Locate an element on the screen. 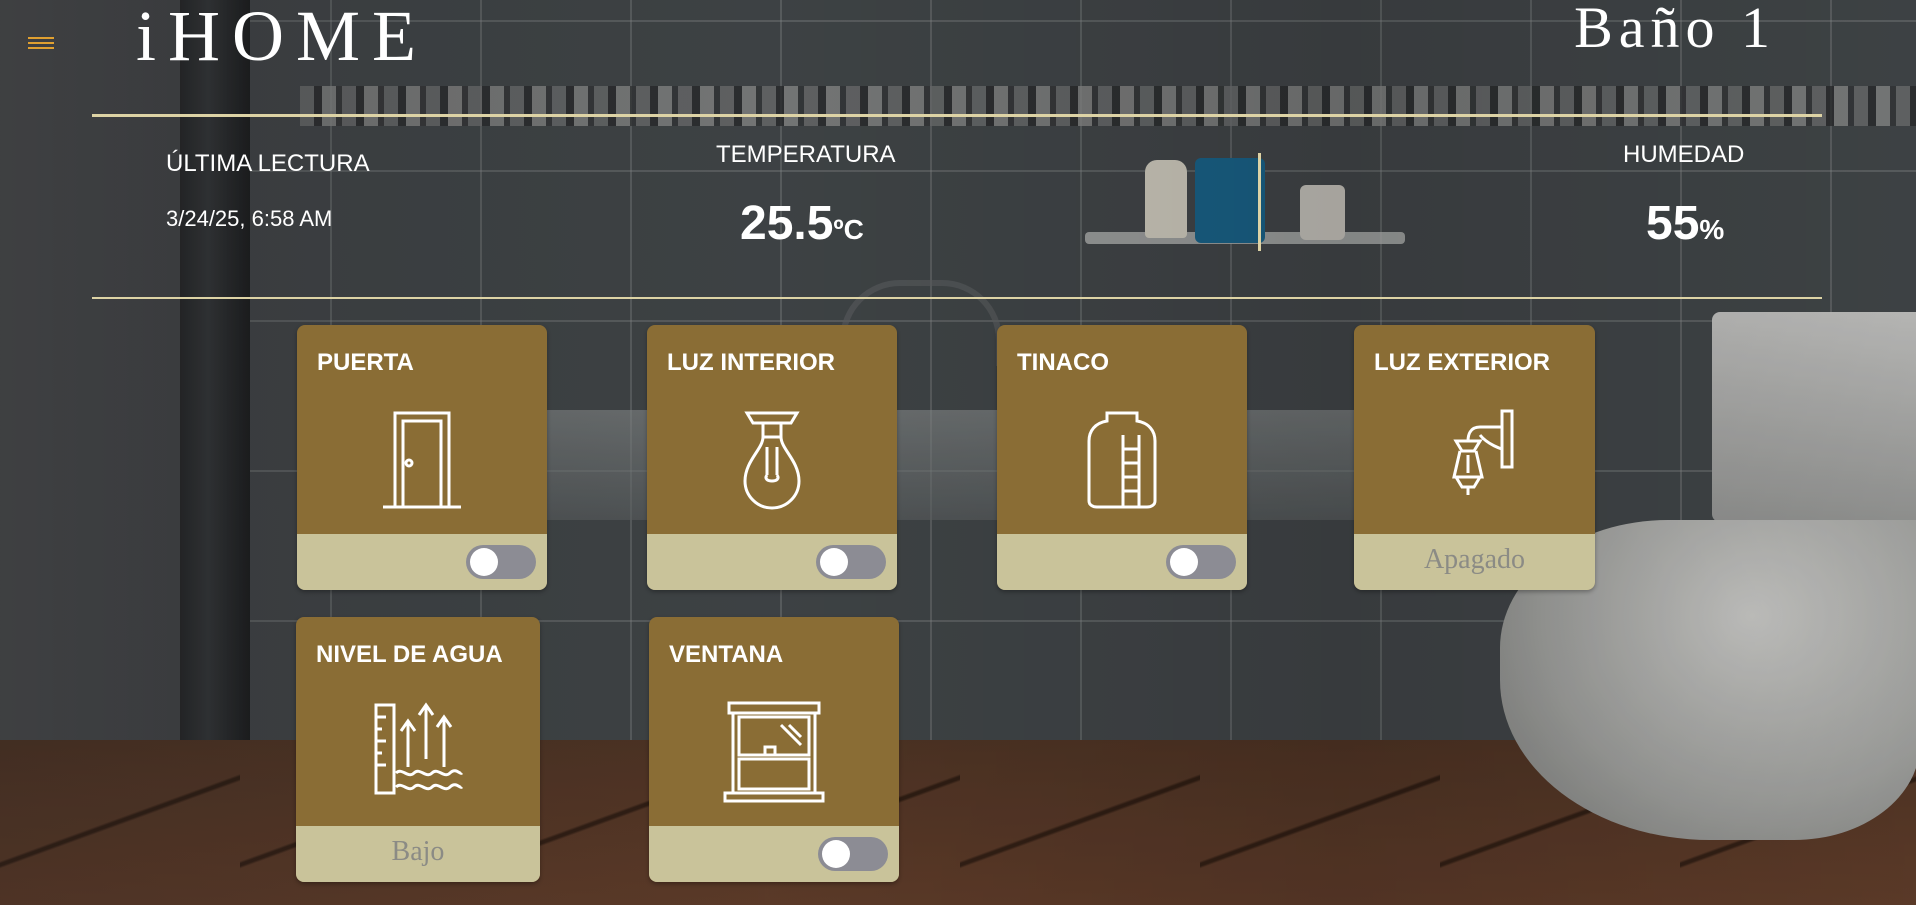 The image size is (1916, 905). card-footer: Bajo is located at coordinates (418, 854).